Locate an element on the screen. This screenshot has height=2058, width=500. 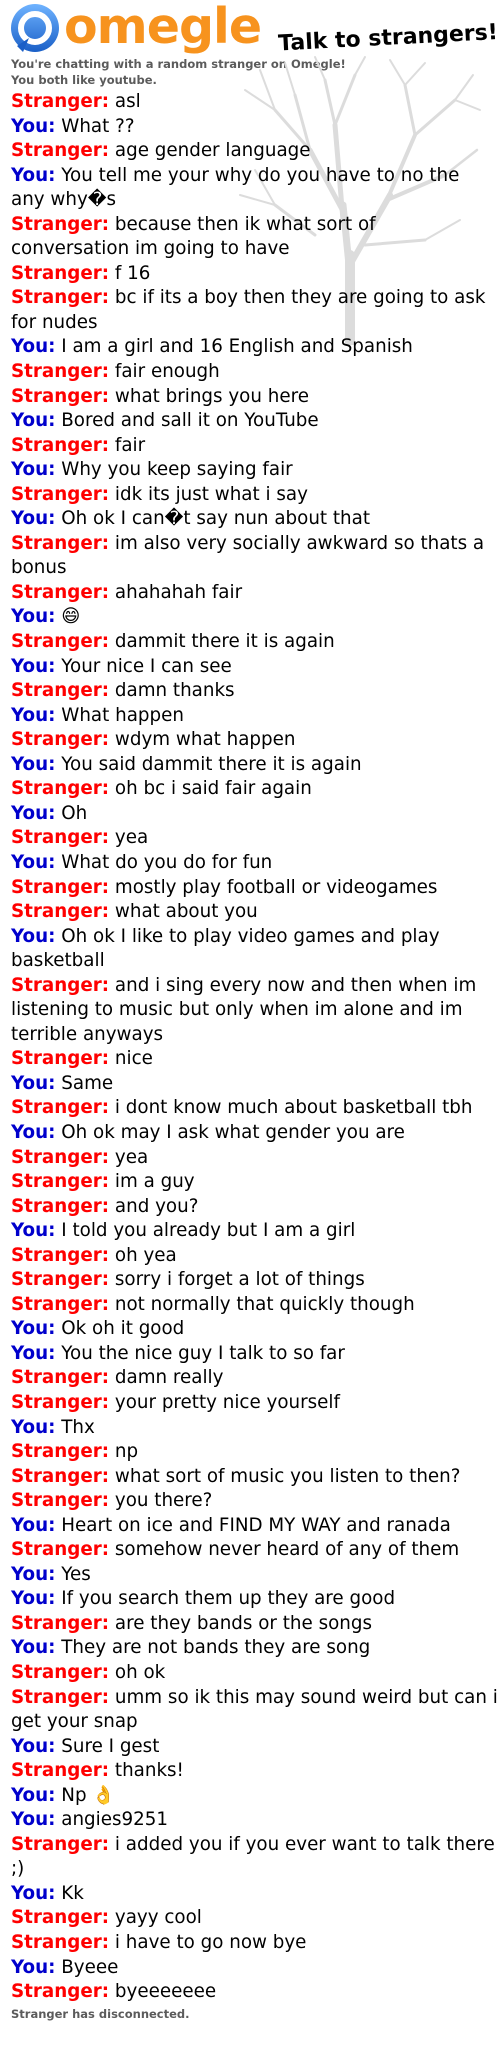
omegle-wordmark: omegle is located at coordinates (163, 27).